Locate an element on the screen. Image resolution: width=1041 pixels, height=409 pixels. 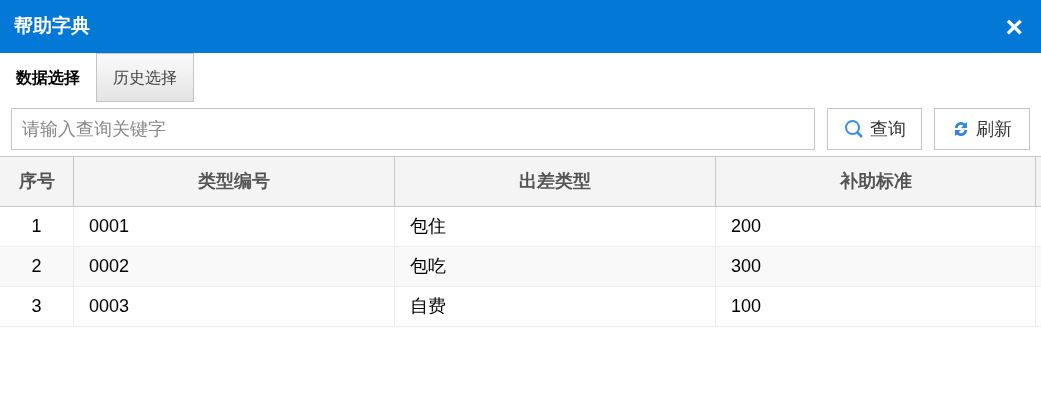
search-icon is located at coordinates (853, 129).